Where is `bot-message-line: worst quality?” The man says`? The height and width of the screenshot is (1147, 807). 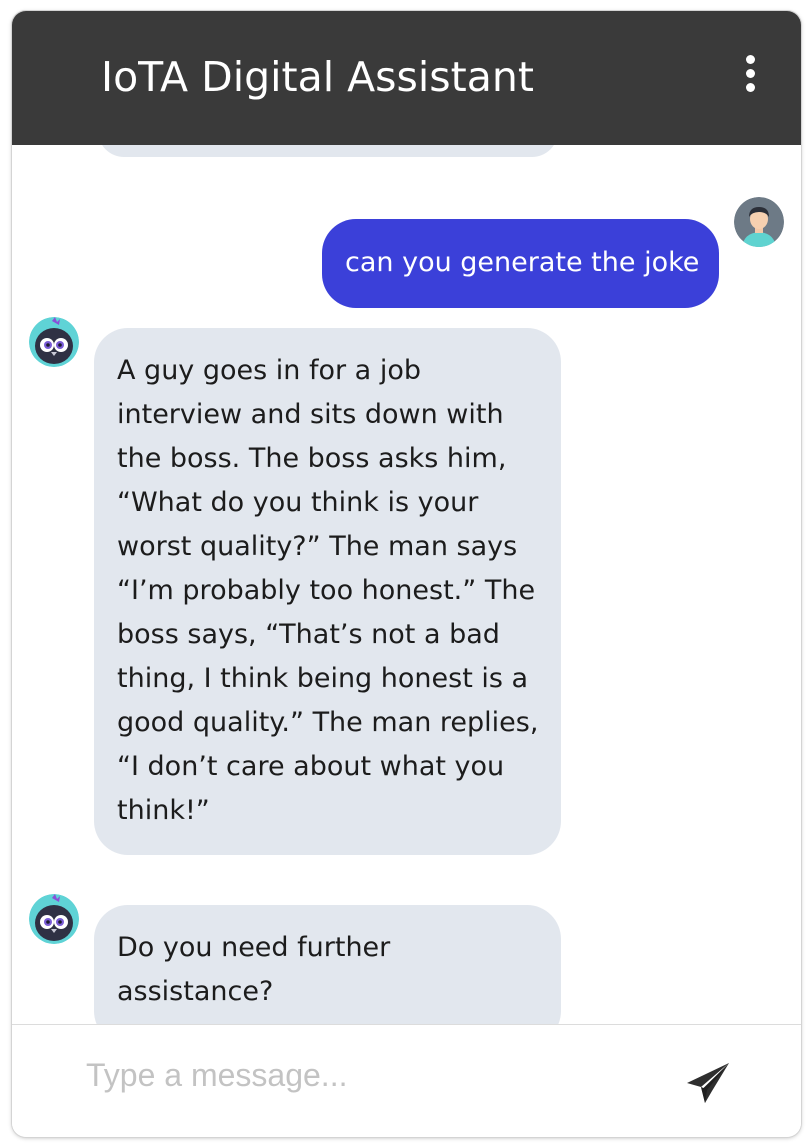
bot-message-line: worst quality?” The man says is located at coordinates (317, 546).